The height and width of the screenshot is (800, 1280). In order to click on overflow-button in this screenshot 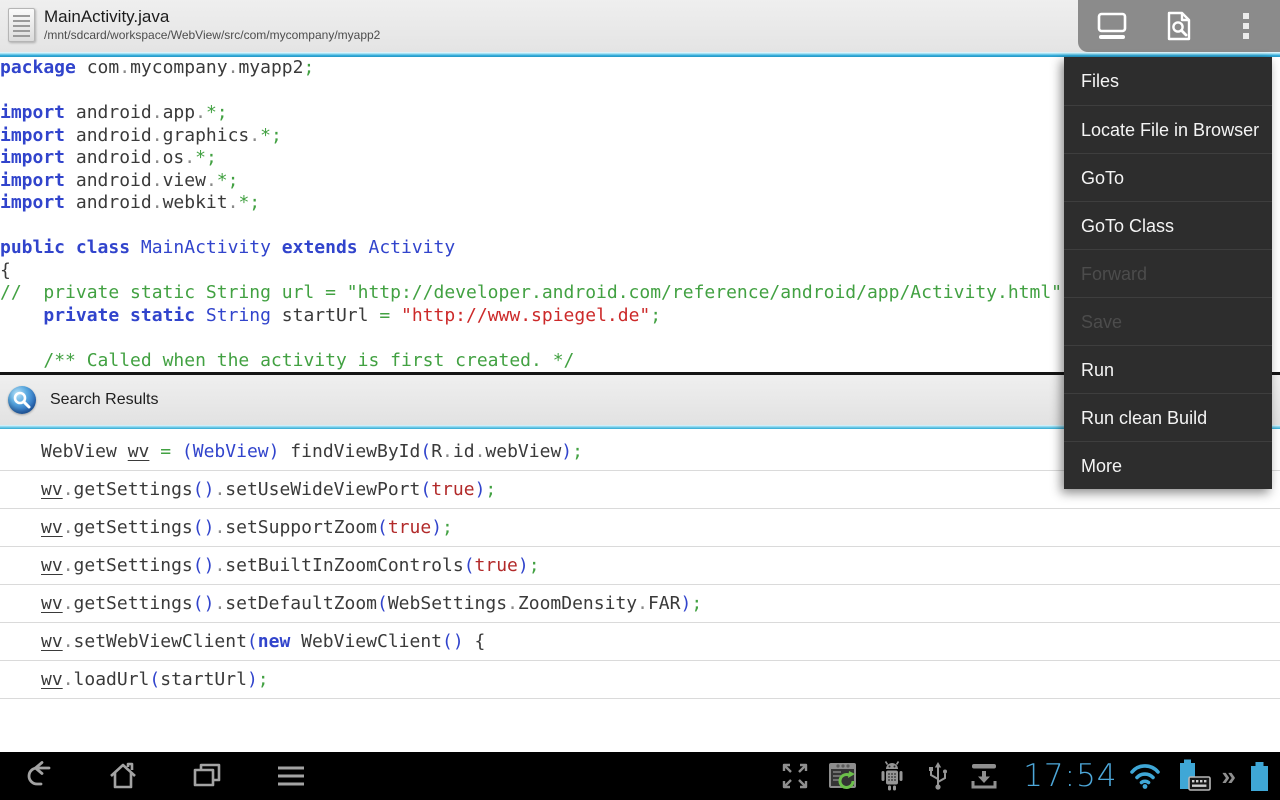, I will do `click(1246, 26)`.